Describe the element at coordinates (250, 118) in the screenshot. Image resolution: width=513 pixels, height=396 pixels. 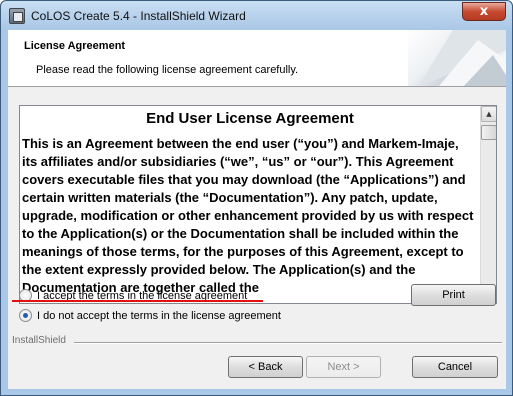
I see `license-heading: End User License Agreement` at that location.